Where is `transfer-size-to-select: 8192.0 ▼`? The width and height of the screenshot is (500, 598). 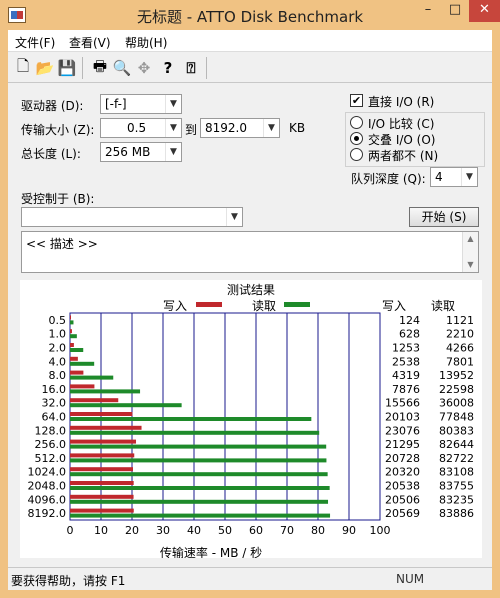
transfer-size-to-select: 8192.0 ▼ is located at coordinates (240, 128).